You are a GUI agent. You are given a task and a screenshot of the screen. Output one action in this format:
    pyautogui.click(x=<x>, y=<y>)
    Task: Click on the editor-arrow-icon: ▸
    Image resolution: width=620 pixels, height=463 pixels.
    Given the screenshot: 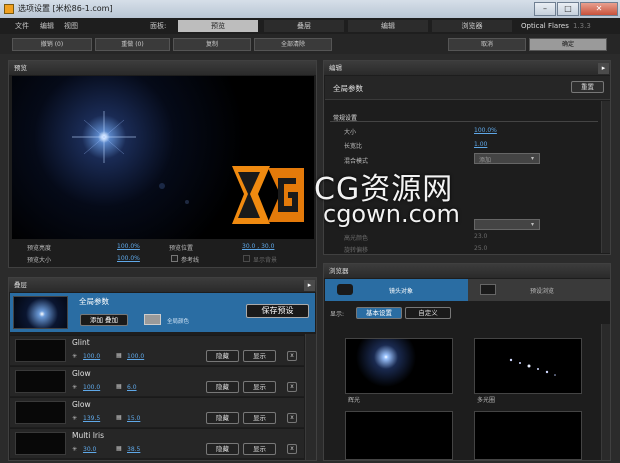 What is the action you would take?
    pyautogui.click(x=603, y=68)
    